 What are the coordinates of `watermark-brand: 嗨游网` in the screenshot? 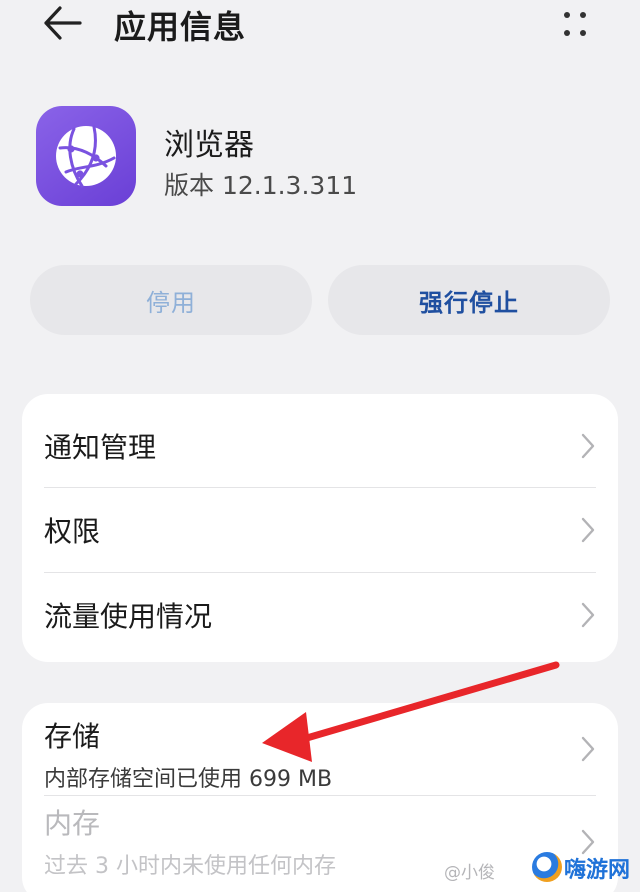 It's located at (597, 870).